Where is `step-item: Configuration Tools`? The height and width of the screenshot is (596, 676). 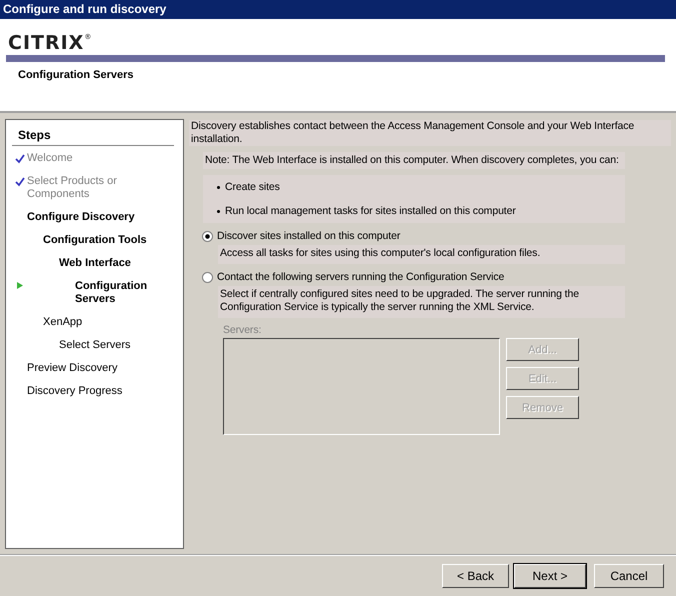 step-item: Configuration Tools is located at coordinates (95, 240).